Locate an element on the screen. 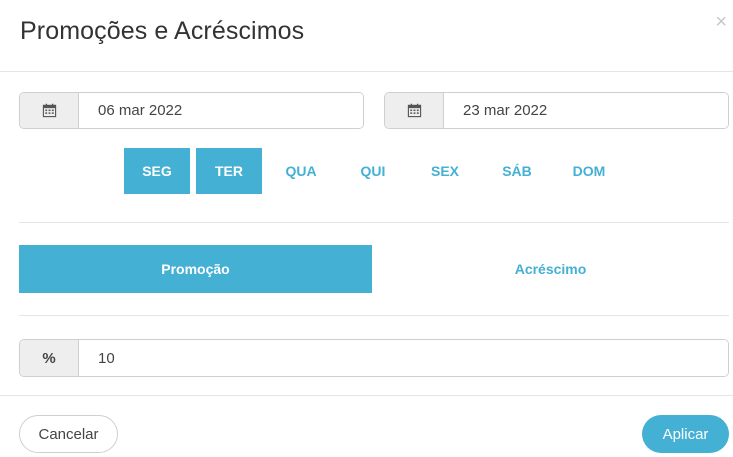  apply-button: Aplicar is located at coordinates (685, 434).